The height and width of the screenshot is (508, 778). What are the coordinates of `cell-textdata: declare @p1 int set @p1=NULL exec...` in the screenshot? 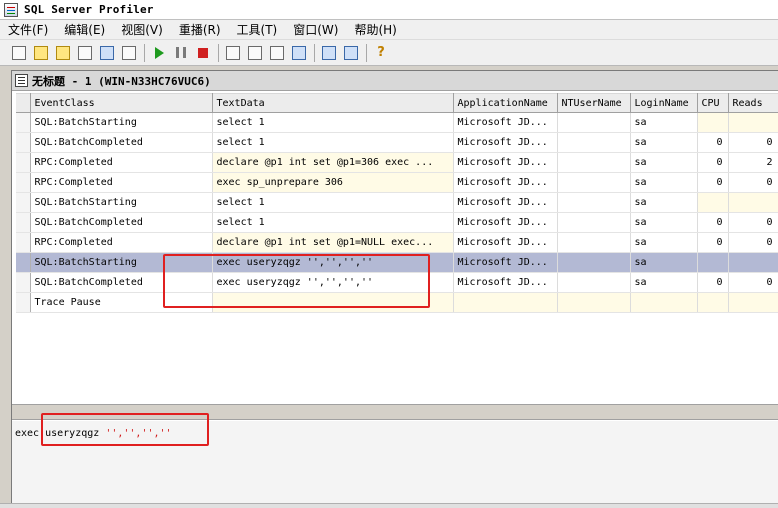 It's located at (333, 242).